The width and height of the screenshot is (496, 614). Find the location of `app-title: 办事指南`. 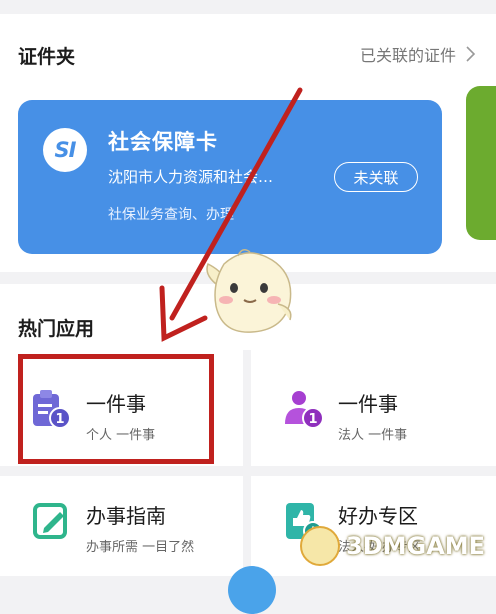

app-title: 办事指南 is located at coordinates (126, 516).